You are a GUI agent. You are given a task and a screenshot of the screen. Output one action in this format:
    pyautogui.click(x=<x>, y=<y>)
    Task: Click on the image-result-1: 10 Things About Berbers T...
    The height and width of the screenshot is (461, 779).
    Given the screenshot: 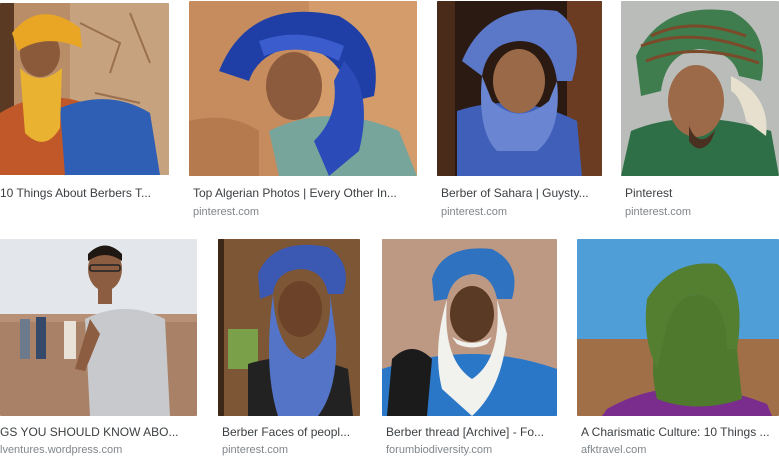 What is the action you would take?
    pyautogui.click(x=86, y=107)
    